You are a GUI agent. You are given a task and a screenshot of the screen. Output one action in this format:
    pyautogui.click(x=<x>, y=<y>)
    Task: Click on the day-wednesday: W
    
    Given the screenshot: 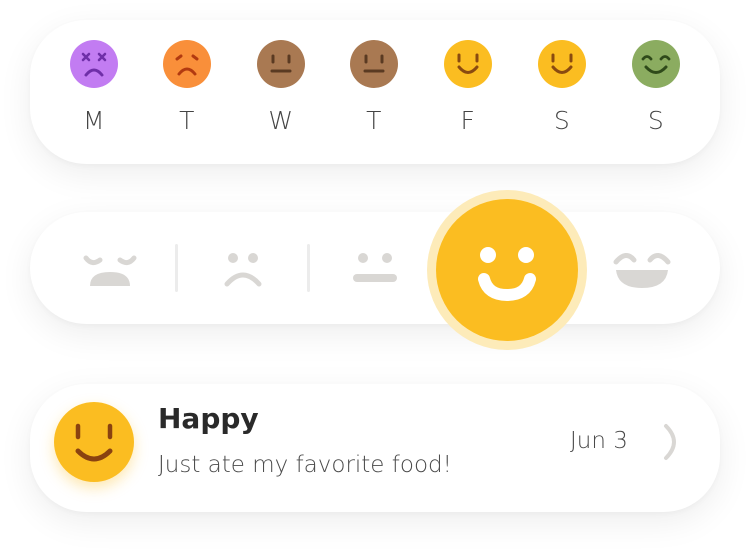 What is the action you would take?
    pyautogui.click(x=281, y=92)
    